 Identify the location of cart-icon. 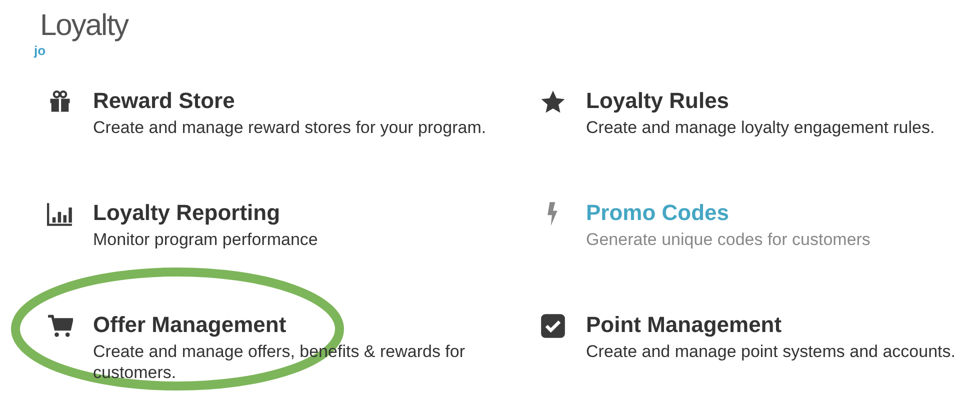
(60, 326).